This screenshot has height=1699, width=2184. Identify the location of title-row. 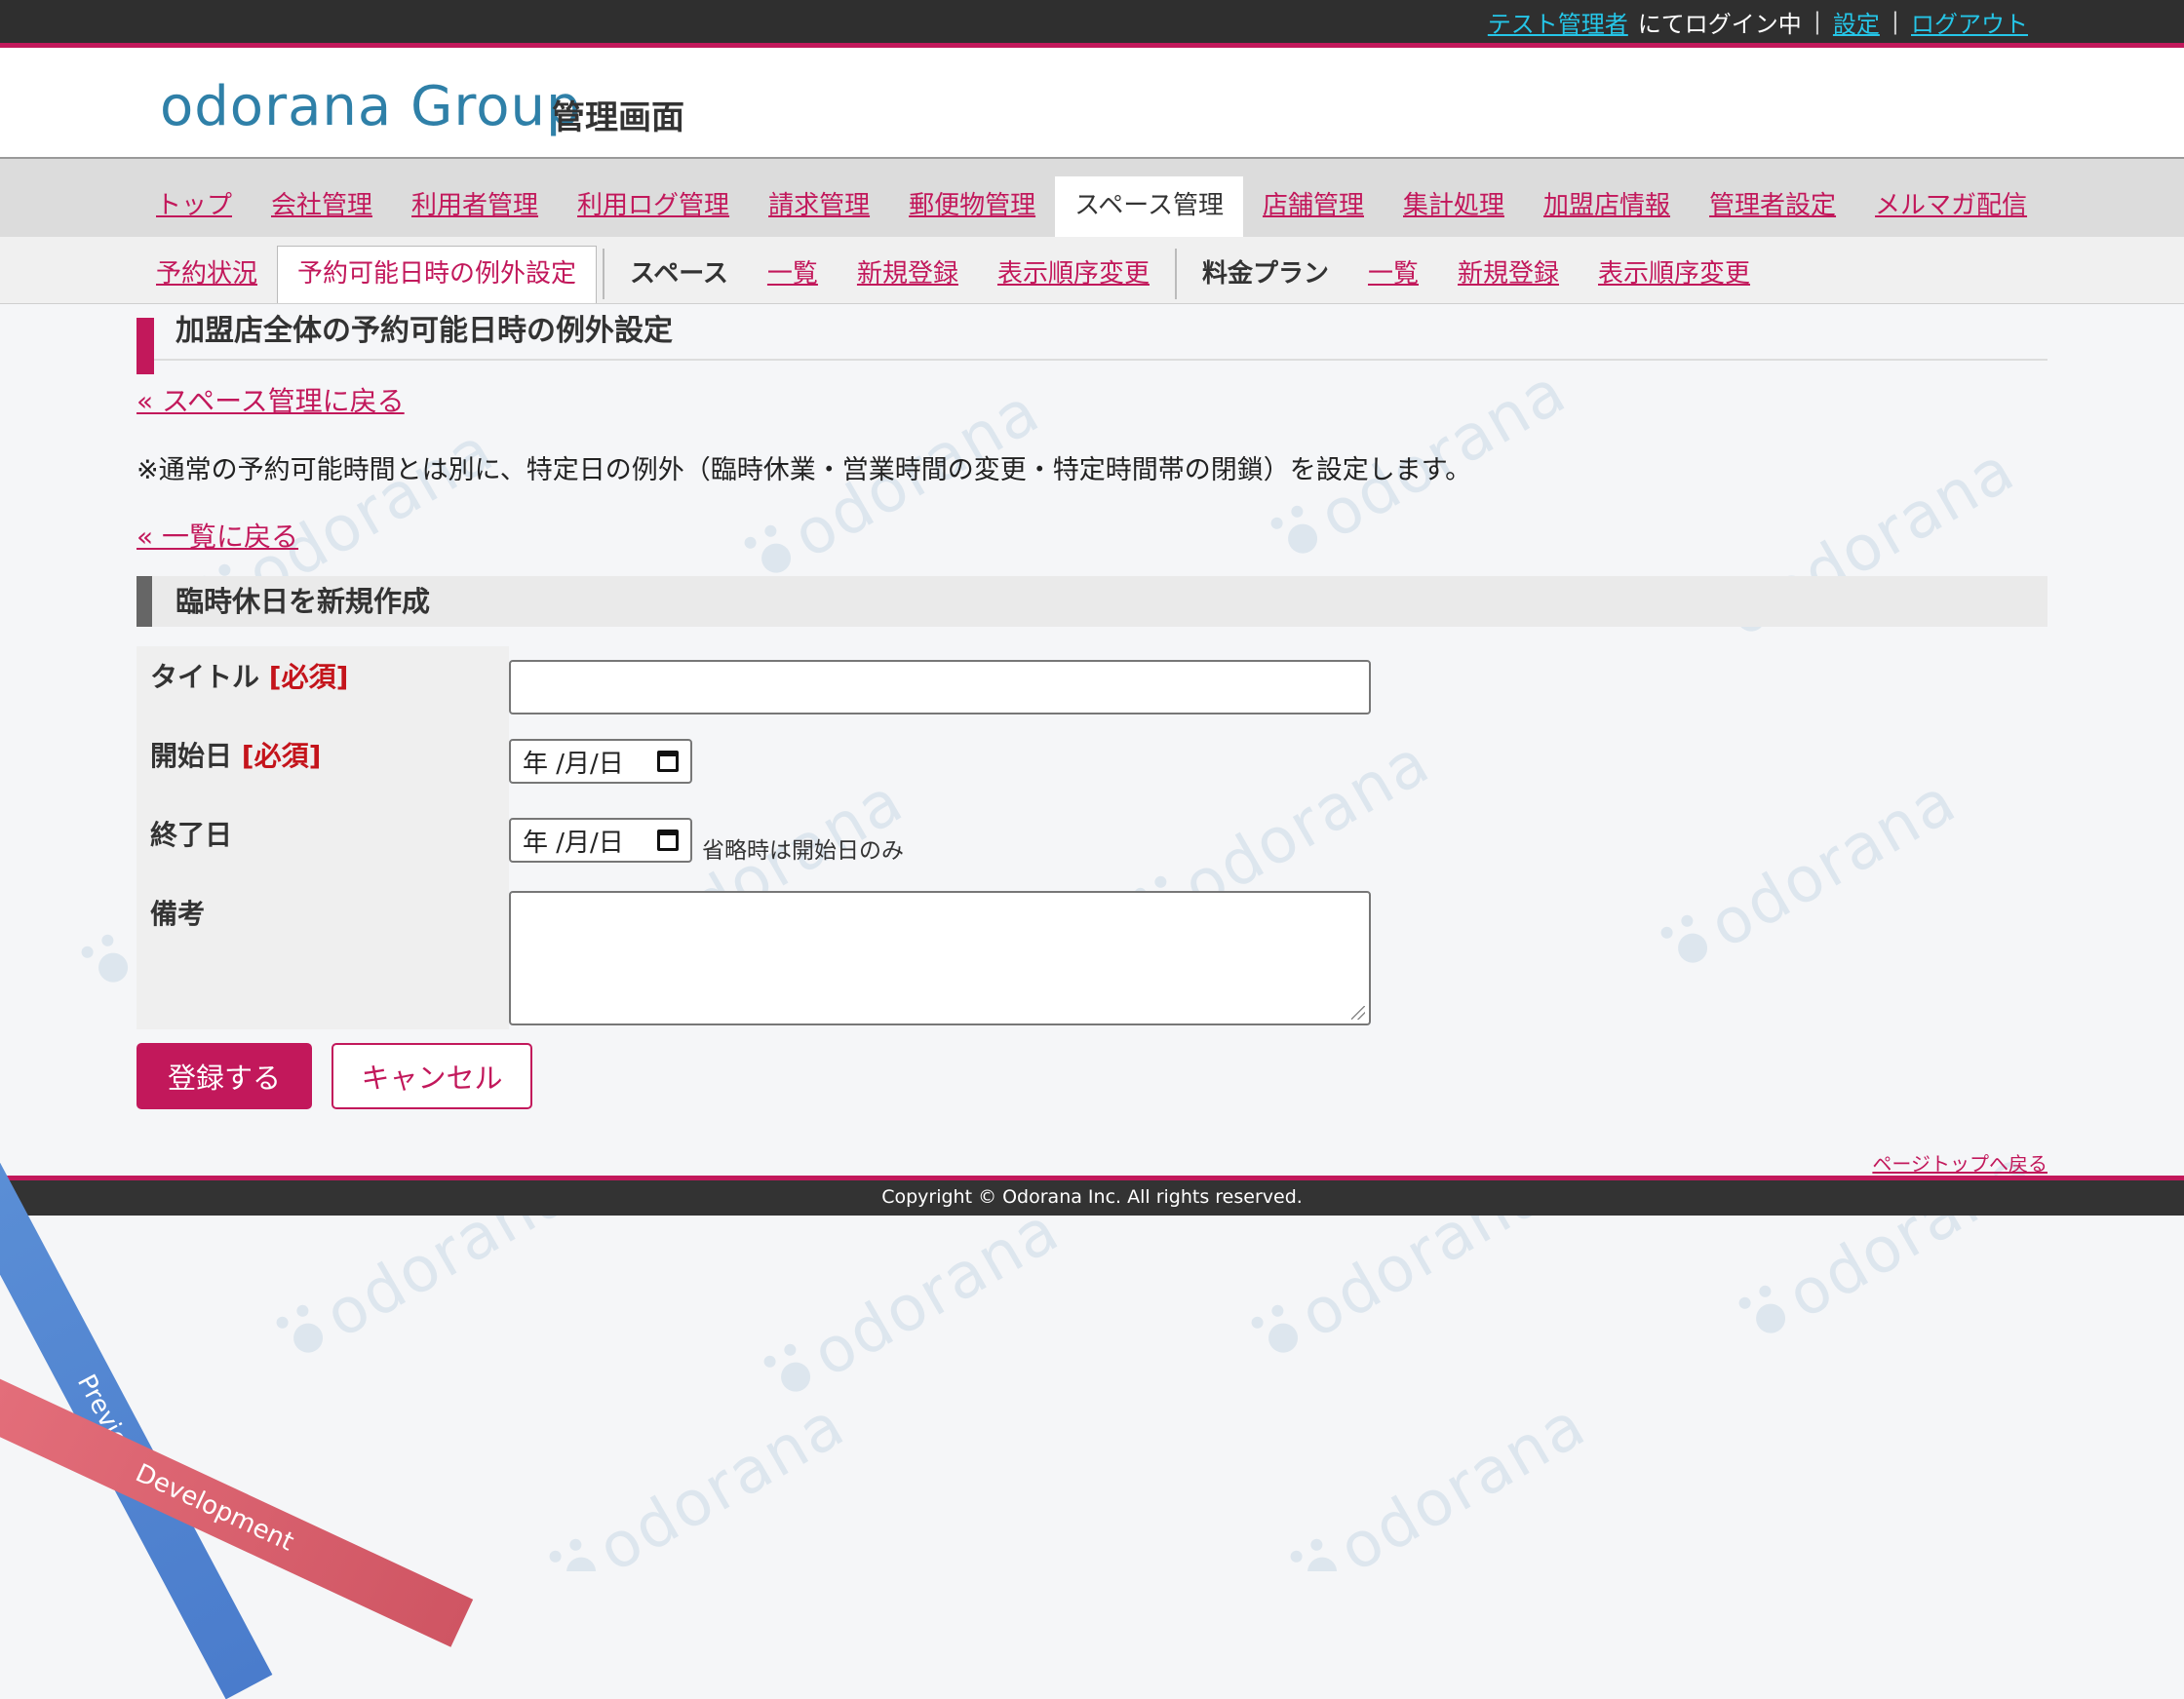
(1278, 685).